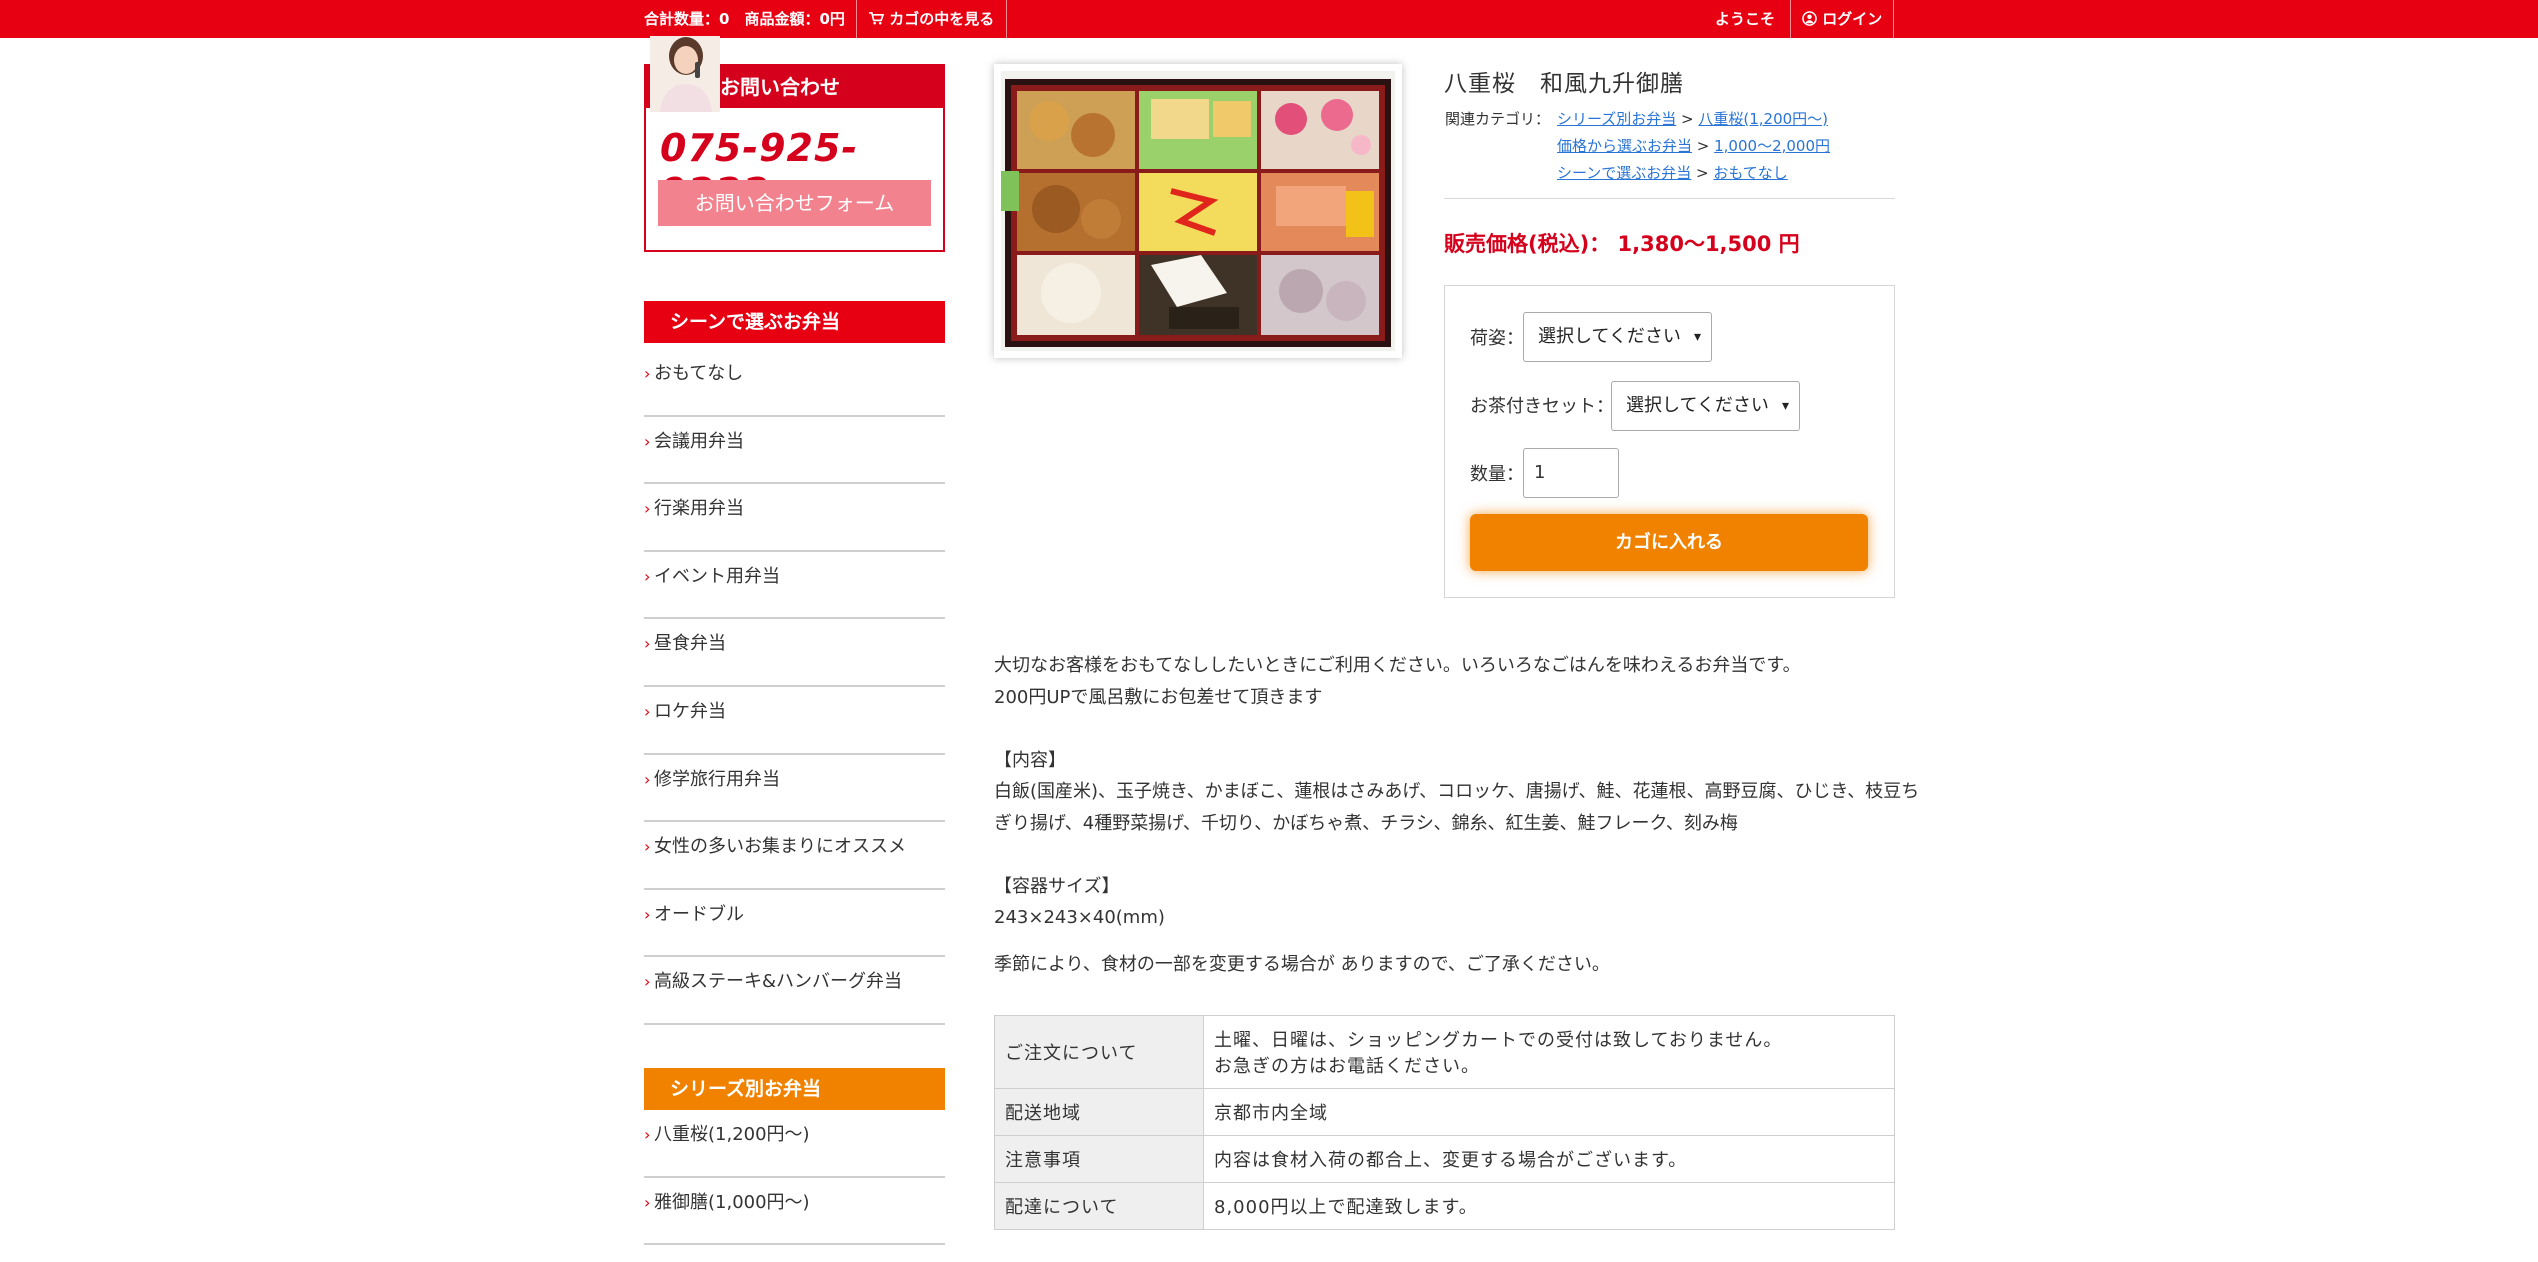  What do you see at coordinates (1542, 406) in the screenshot?
I see `tea-set-label: お茶付きセット：` at bounding box center [1542, 406].